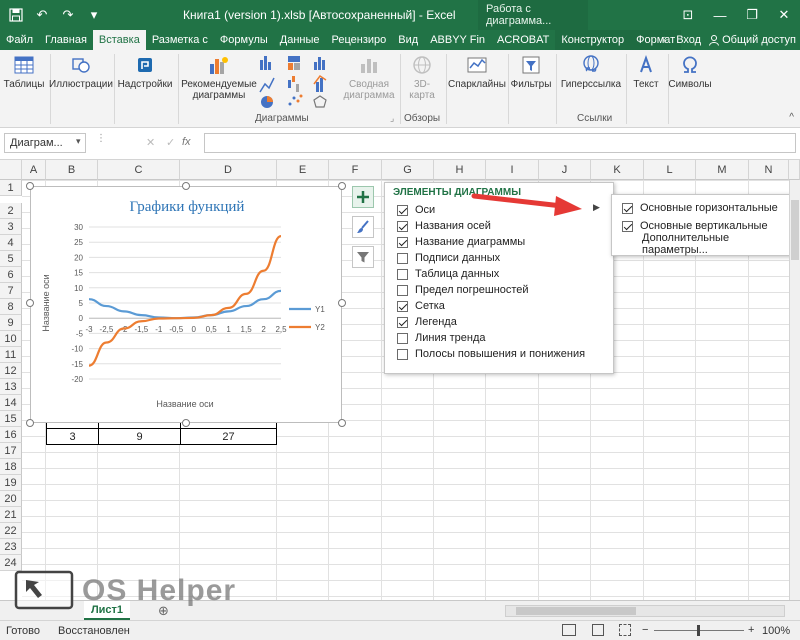 Image resolution: width=800 pixels, height=640 pixels. I want to click on row-header: 11, so click(11, 355).